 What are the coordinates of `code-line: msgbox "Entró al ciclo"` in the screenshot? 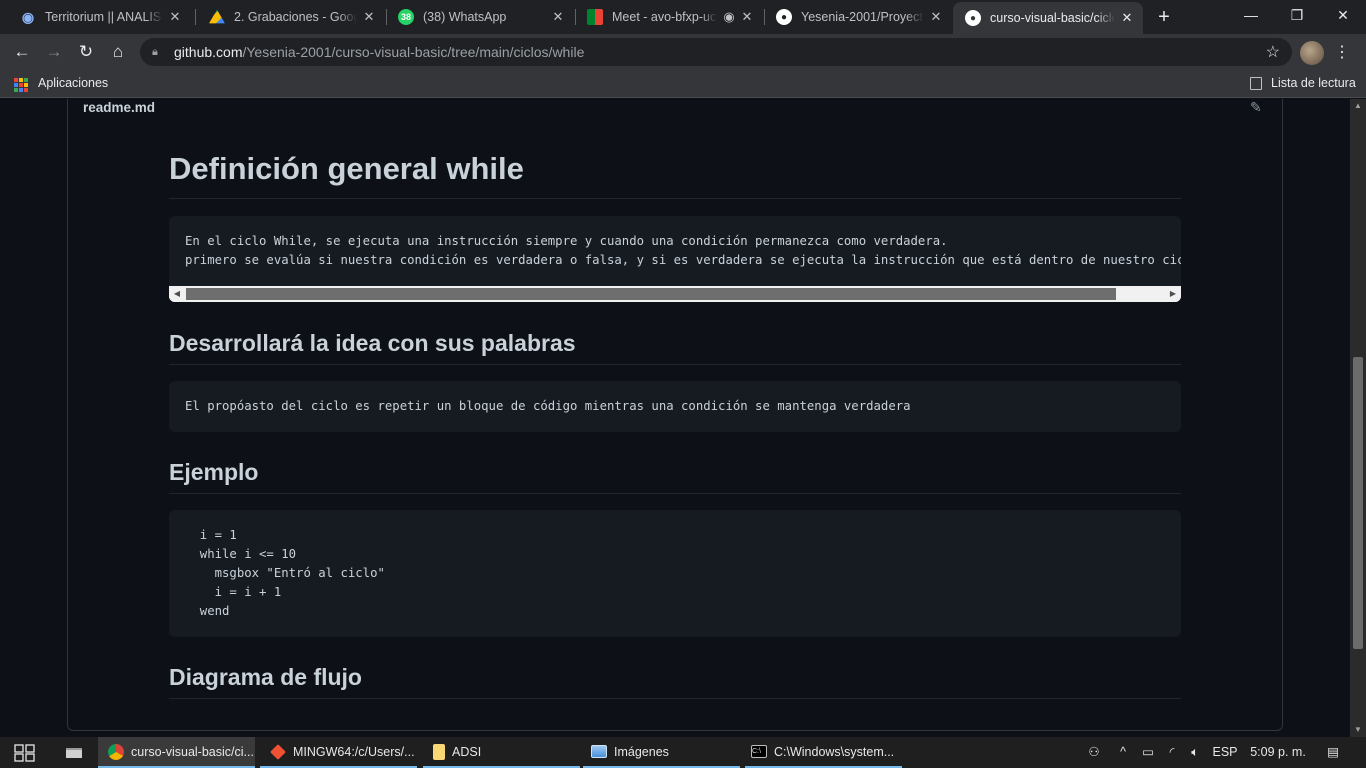 It's located at (285, 573).